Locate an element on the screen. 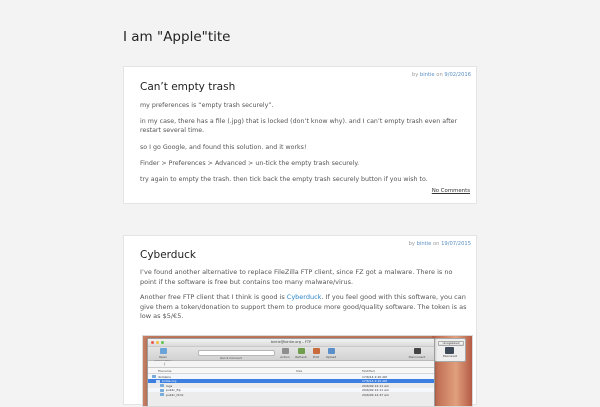 The width and height of the screenshot is (600, 407). side-panel: Unregistered Disconnect is located at coordinates (450, 350).